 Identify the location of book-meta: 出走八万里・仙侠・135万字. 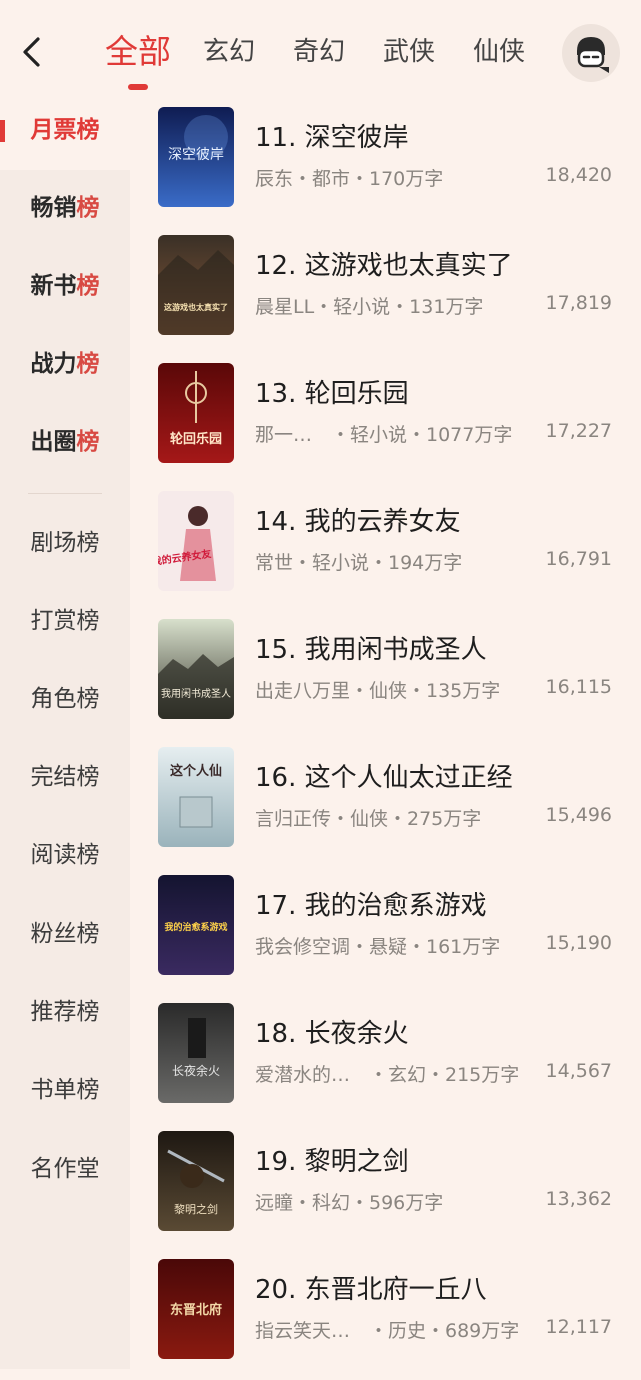
(378, 691).